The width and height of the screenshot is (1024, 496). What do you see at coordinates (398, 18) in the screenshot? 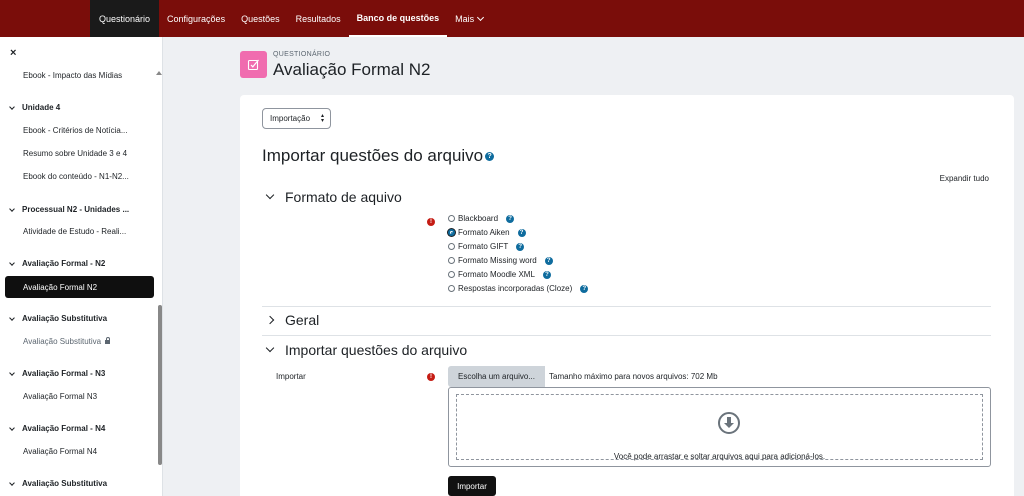
I see `tab-banco-de-questoes: Banco de questões` at bounding box center [398, 18].